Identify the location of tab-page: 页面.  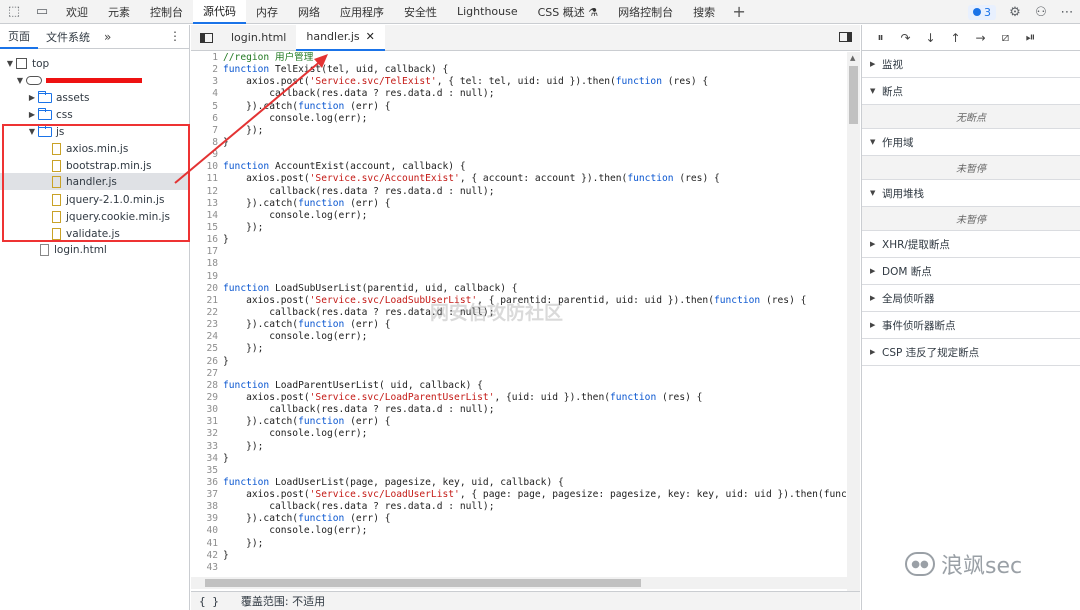
(19, 37).